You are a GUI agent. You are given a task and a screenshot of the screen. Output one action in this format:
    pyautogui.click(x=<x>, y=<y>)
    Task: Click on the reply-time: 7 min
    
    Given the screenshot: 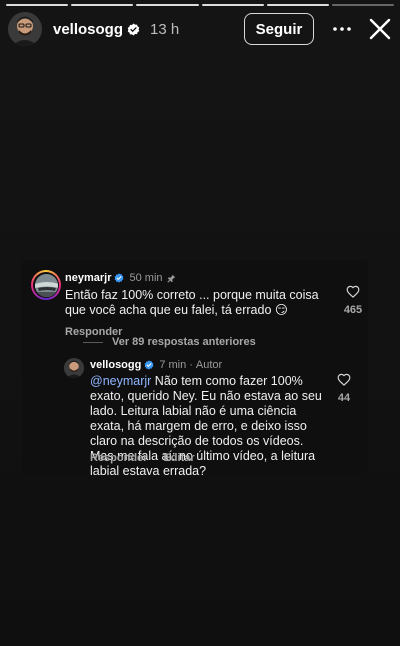 What is the action you would take?
    pyautogui.click(x=173, y=365)
    